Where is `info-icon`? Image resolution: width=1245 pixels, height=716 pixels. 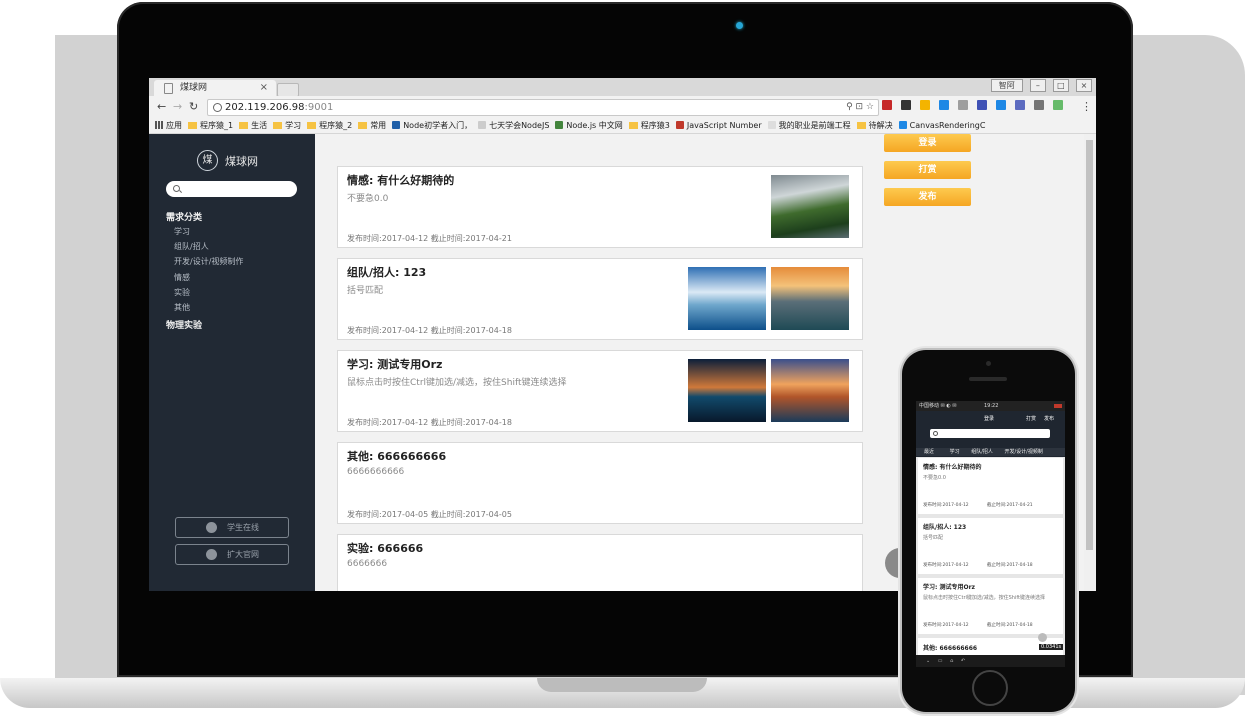 info-icon is located at coordinates (217, 107).